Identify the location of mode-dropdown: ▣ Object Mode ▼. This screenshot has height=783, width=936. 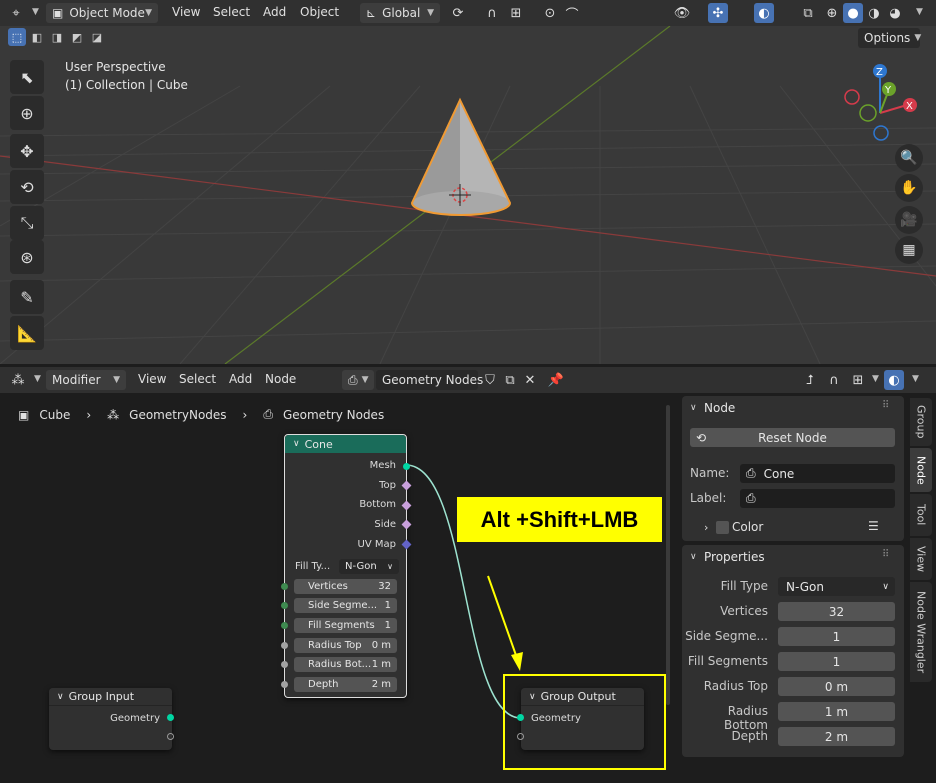
(102, 13).